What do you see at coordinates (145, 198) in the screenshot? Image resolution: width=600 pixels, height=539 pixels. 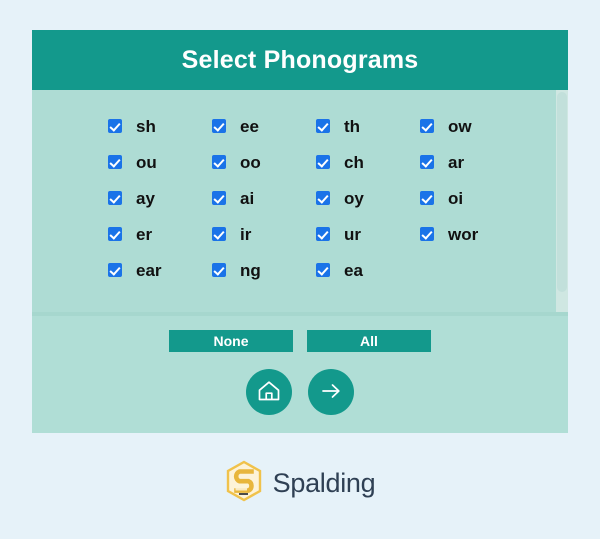 I see `phonogram-label: ay` at bounding box center [145, 198].